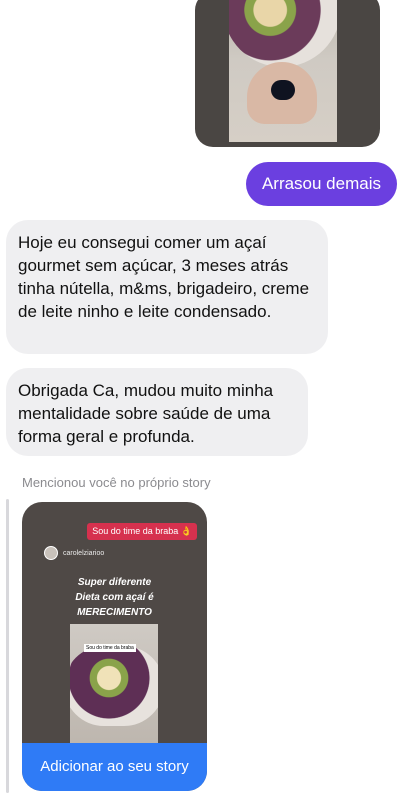 The image size is (407, 800). What do you see at coordinates (110, 648) in the screenshot?
I see `inner-sticker: Sou do time da braba` at bounding box center [110, 648].